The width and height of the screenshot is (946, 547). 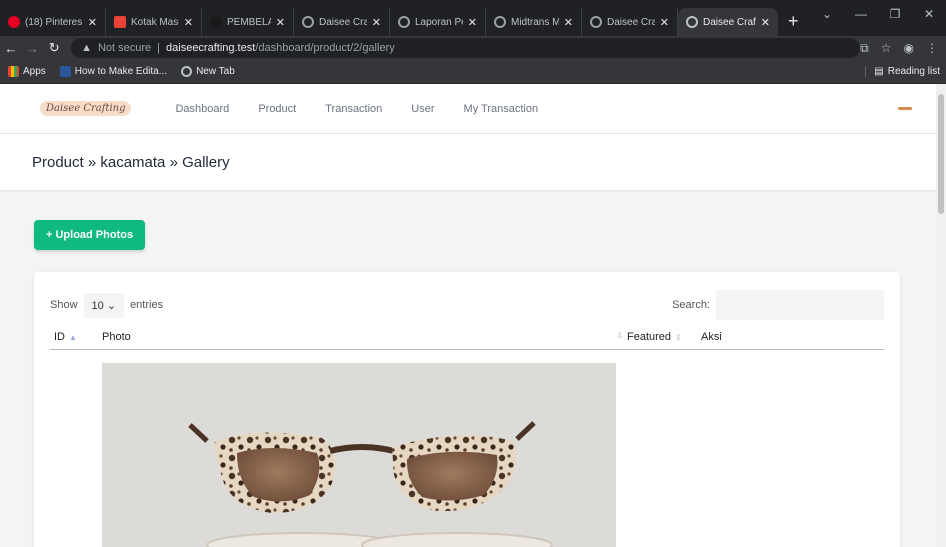 I want to click on reading-list-button: ▤ Reading list, so click(x=905, y=71).